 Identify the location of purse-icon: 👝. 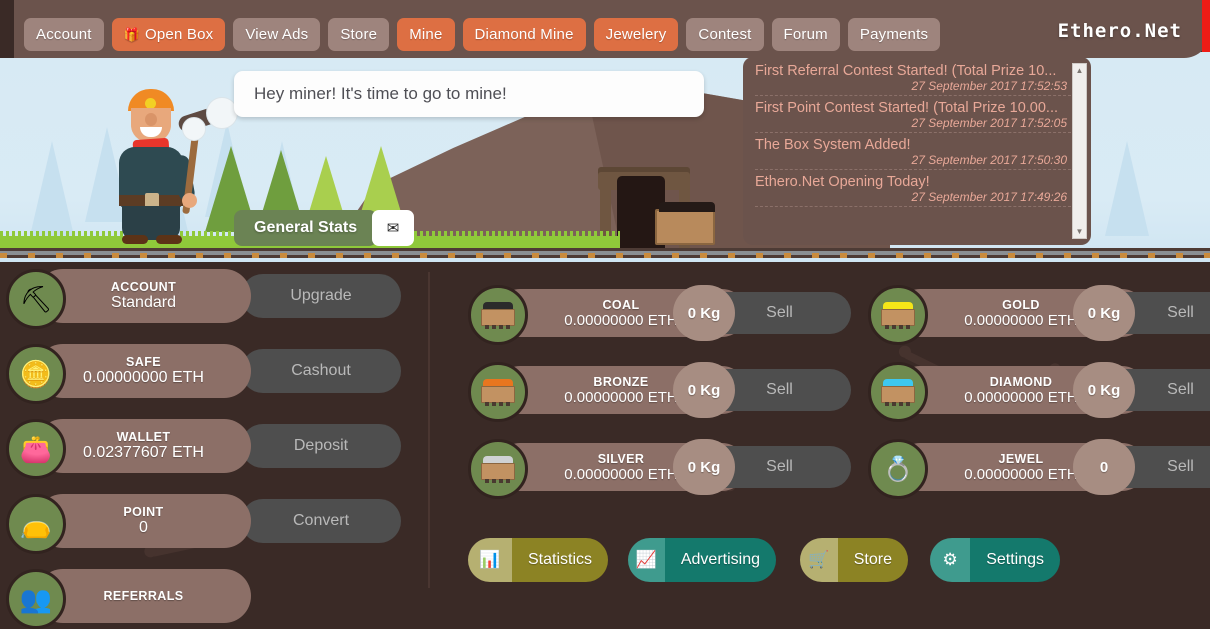
(36, 524).